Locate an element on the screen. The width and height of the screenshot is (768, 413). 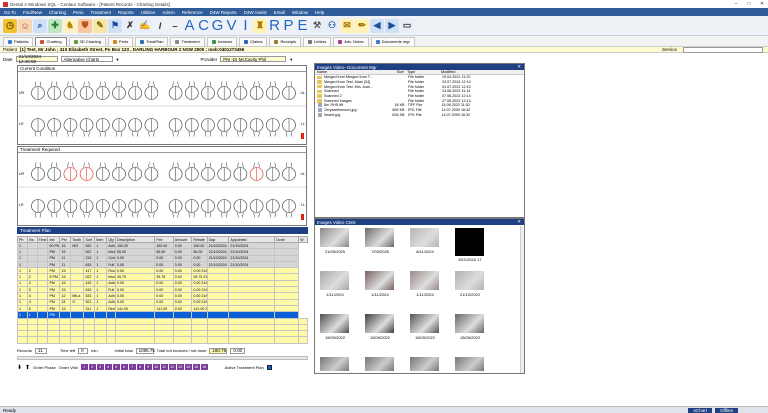
col-type: Type is located at coordinates (424, 72).